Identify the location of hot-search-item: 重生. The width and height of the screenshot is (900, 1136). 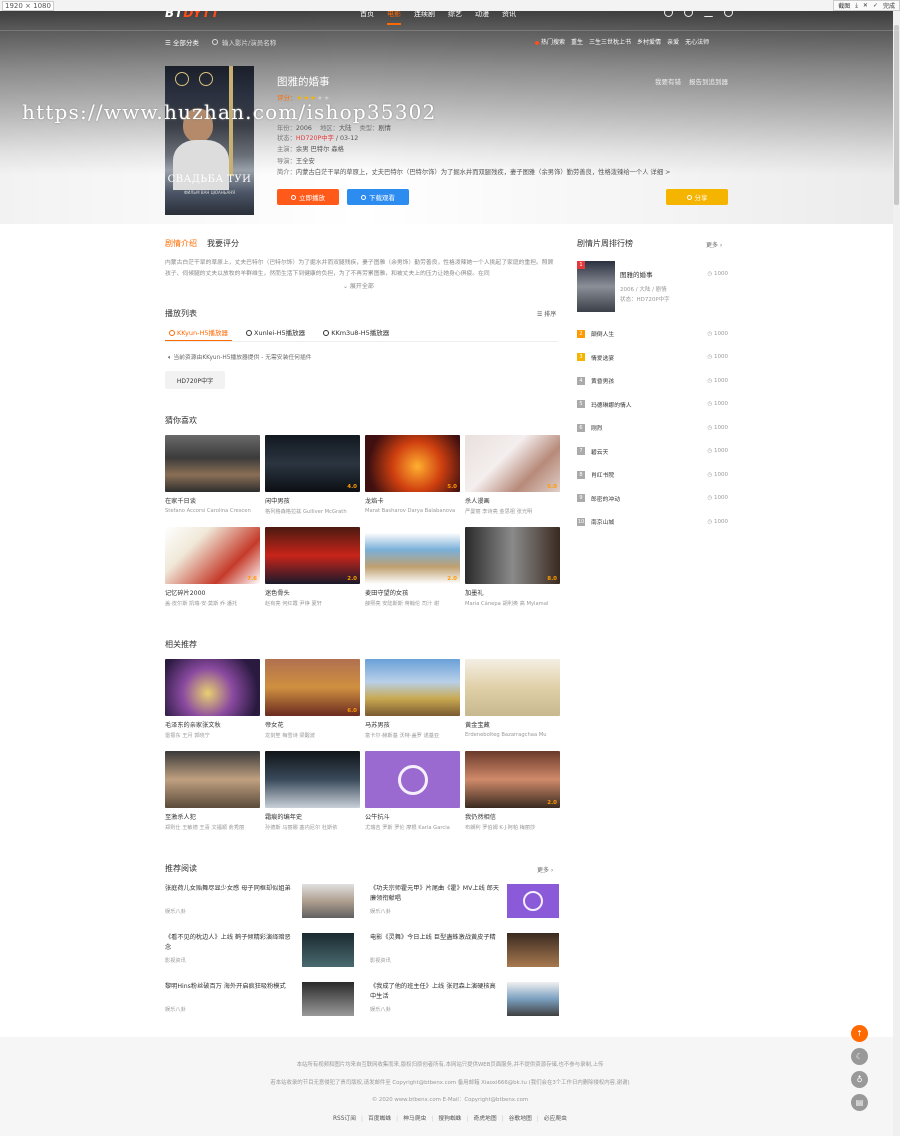
(577, 41).